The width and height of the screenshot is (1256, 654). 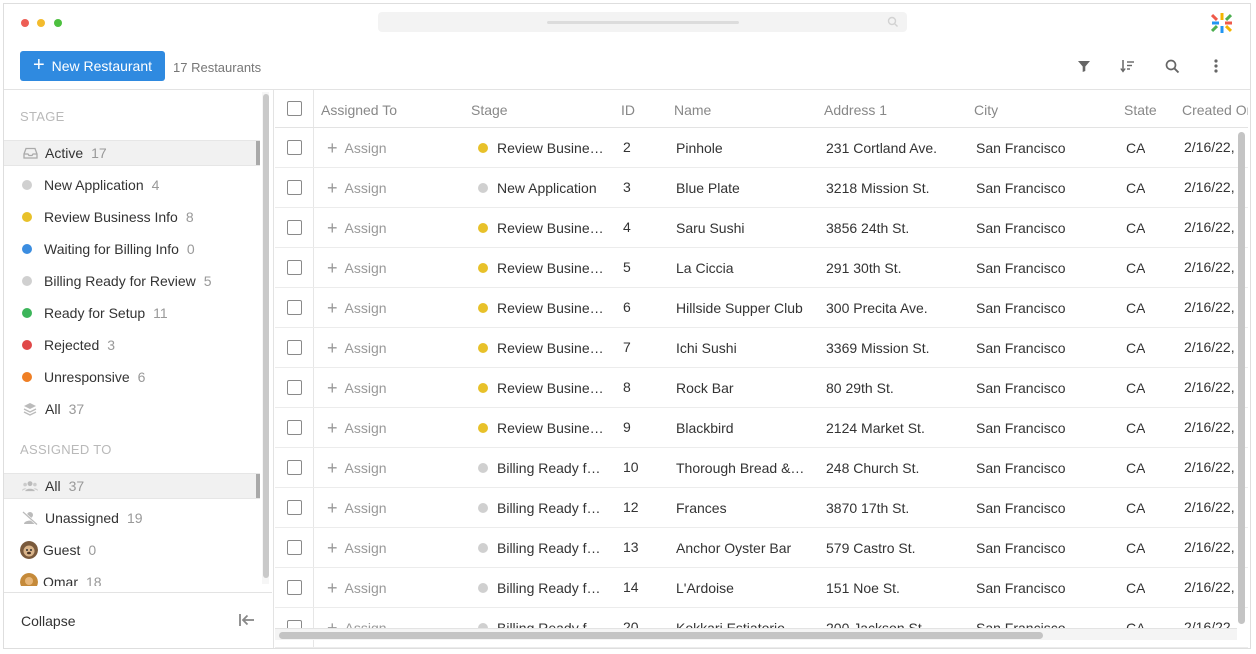 What do you see at coordinates (132, 345) in the screenshot?
I see `stage-item-rejected: Rejected 3` at bounding box center [132, 345].